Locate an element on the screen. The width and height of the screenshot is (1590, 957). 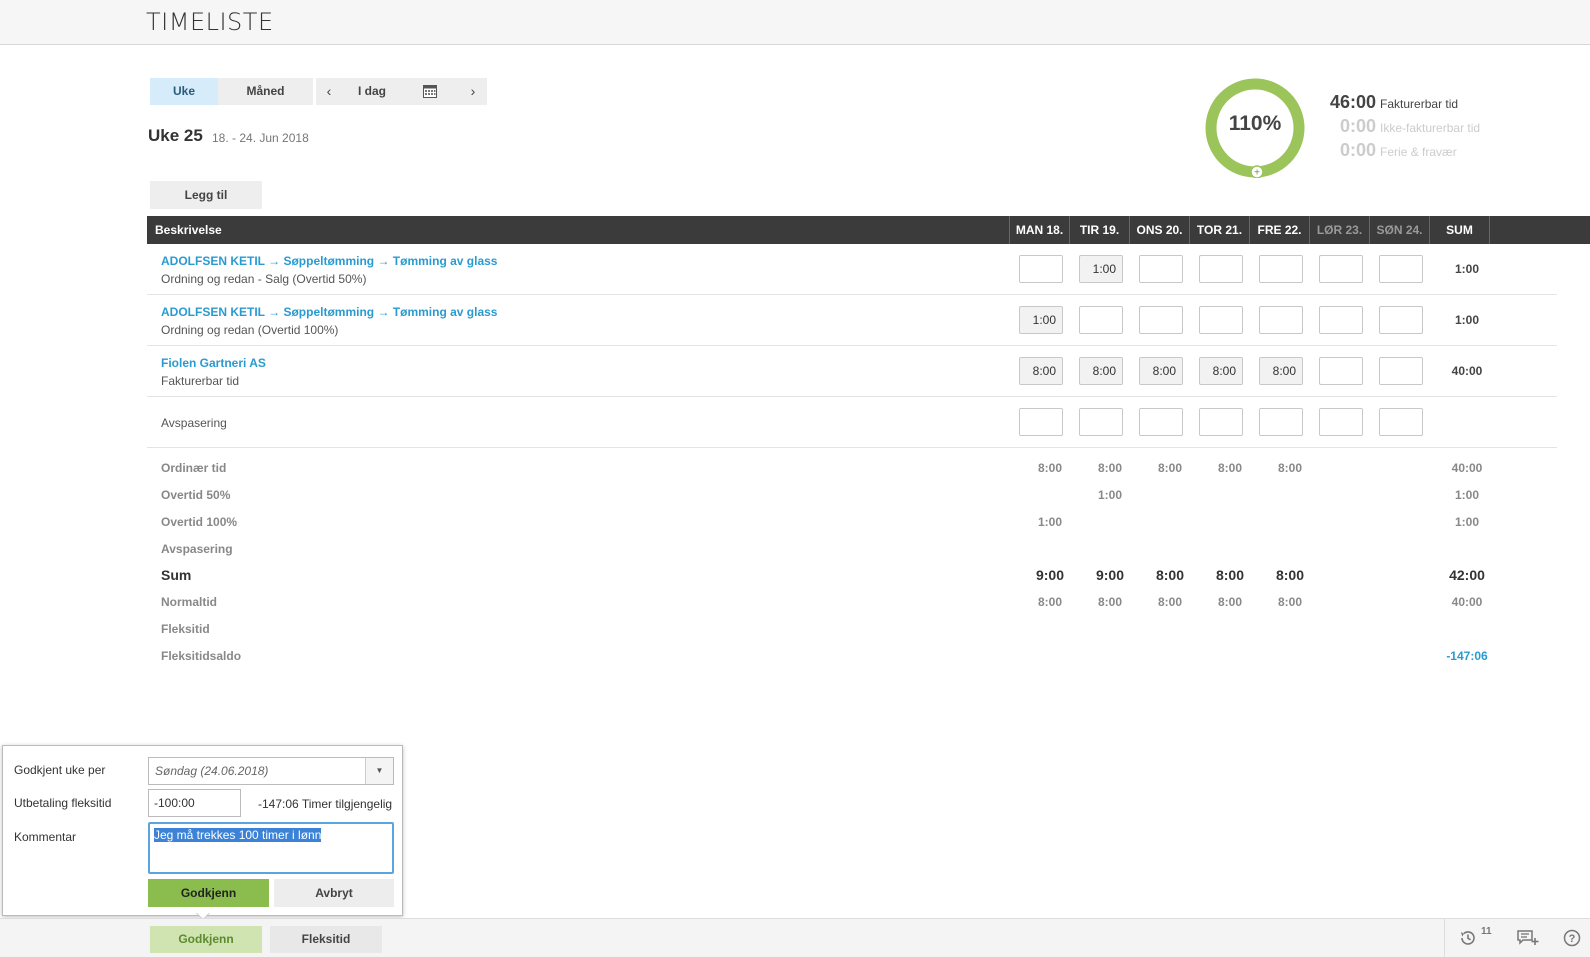
history-icon is located at coordinates (1468, 938).